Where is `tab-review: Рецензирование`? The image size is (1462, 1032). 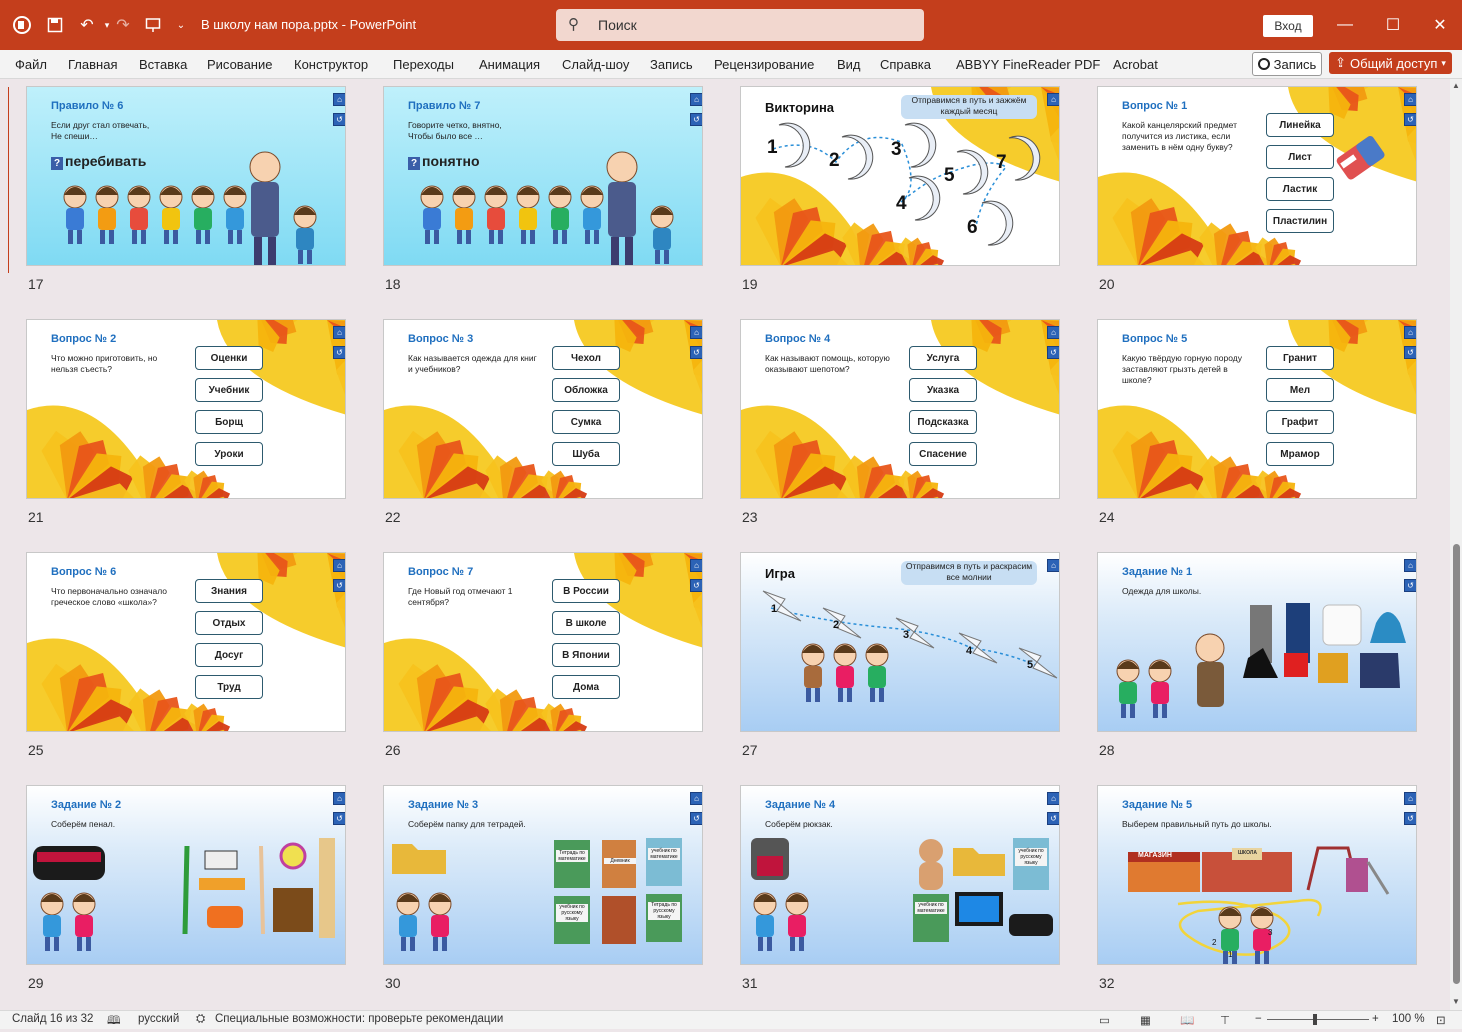
tab-review: Рецензирование is located at coordinates (764, 64).